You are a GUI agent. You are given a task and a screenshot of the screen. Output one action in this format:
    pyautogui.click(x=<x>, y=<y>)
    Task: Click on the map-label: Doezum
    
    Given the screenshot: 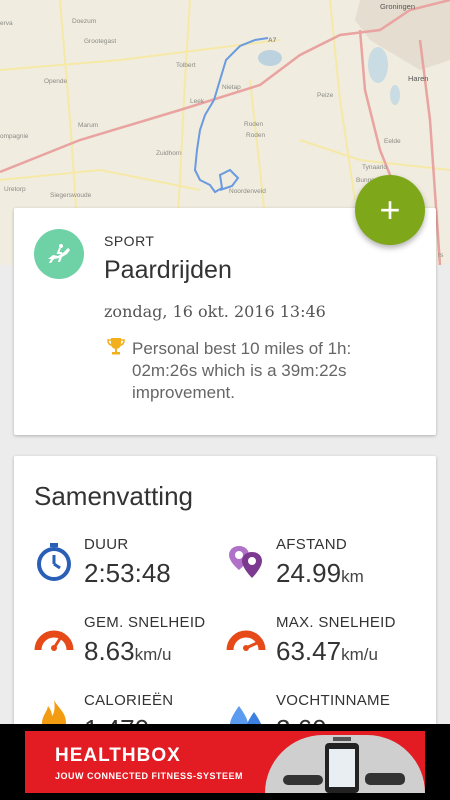 What is the action you would take?
    pyautogui.click(x=84, y=21)
    